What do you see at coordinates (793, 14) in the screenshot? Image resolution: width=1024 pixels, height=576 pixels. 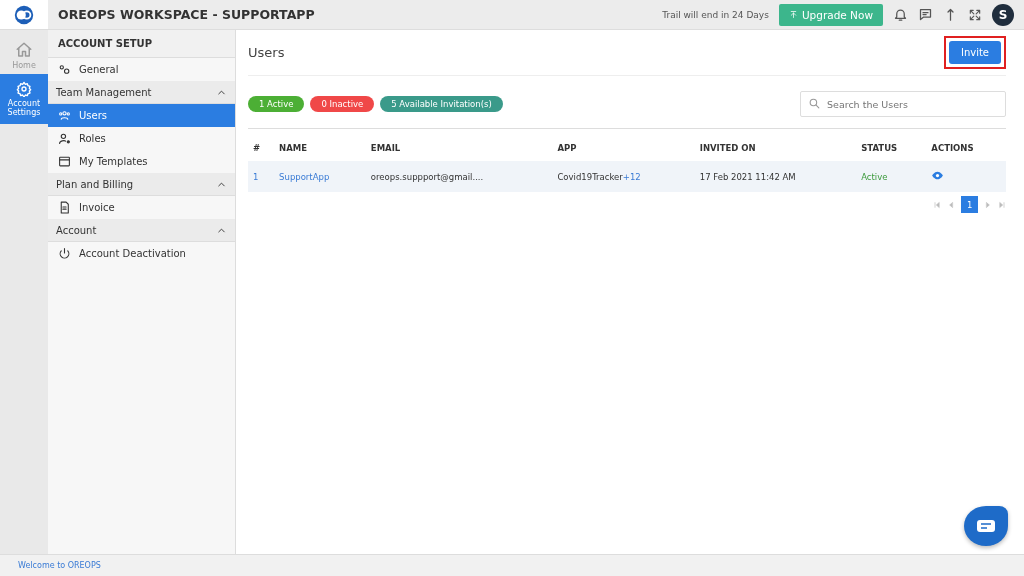 I see `upgrade-icon` at bounding box center [793, 14].